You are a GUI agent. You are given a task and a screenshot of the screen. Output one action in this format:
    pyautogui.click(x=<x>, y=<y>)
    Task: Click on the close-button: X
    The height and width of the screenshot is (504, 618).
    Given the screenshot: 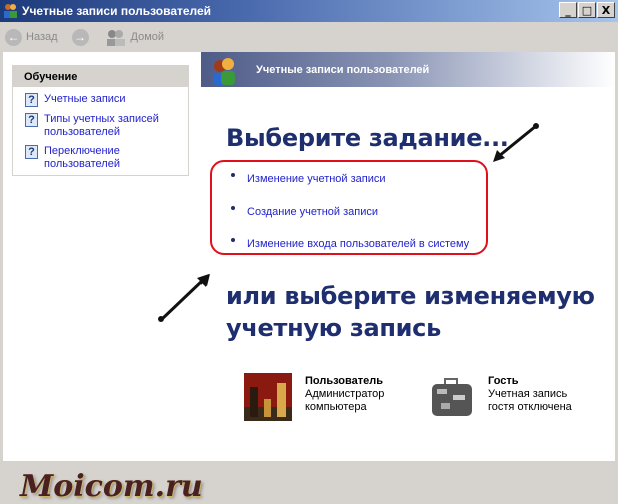 What is the action you would take?
    pyautogui.click(x=606, y=10)
    